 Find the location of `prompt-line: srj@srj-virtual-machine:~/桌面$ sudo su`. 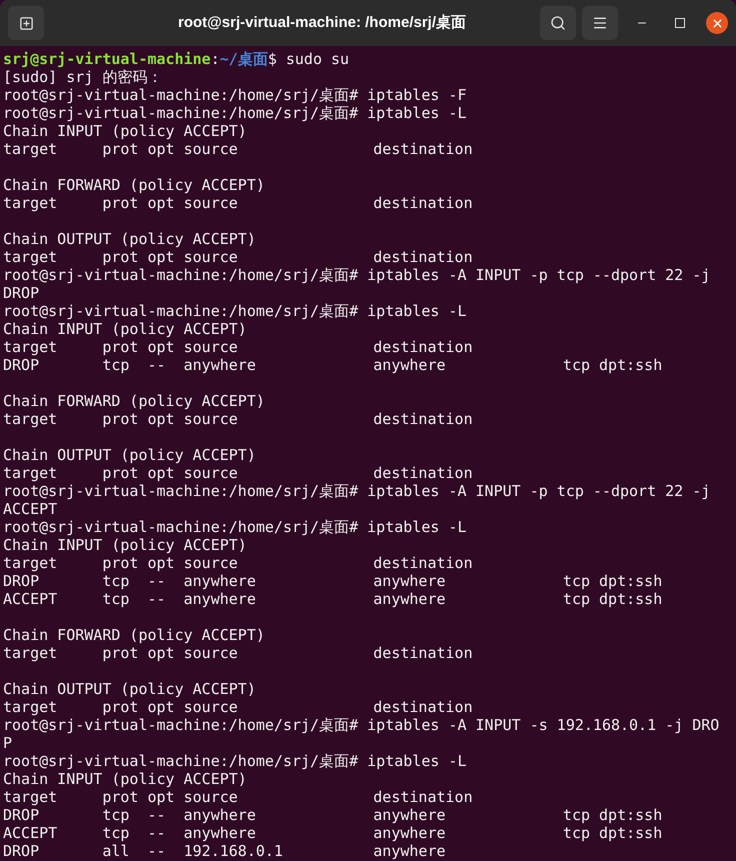

prompt-line: srj@srj-virtual-machine:~/桌面$ sudo su is located at coordinates (176, 59).